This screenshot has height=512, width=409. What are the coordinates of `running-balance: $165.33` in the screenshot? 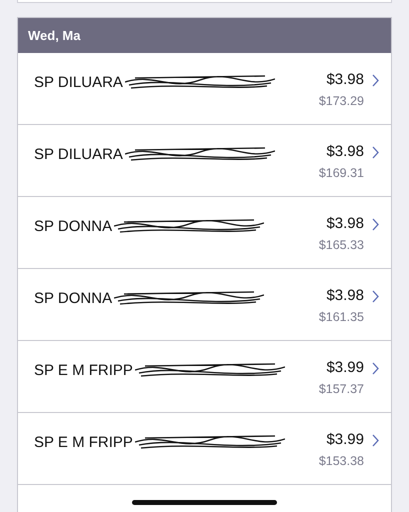 It's located at (341, 245).